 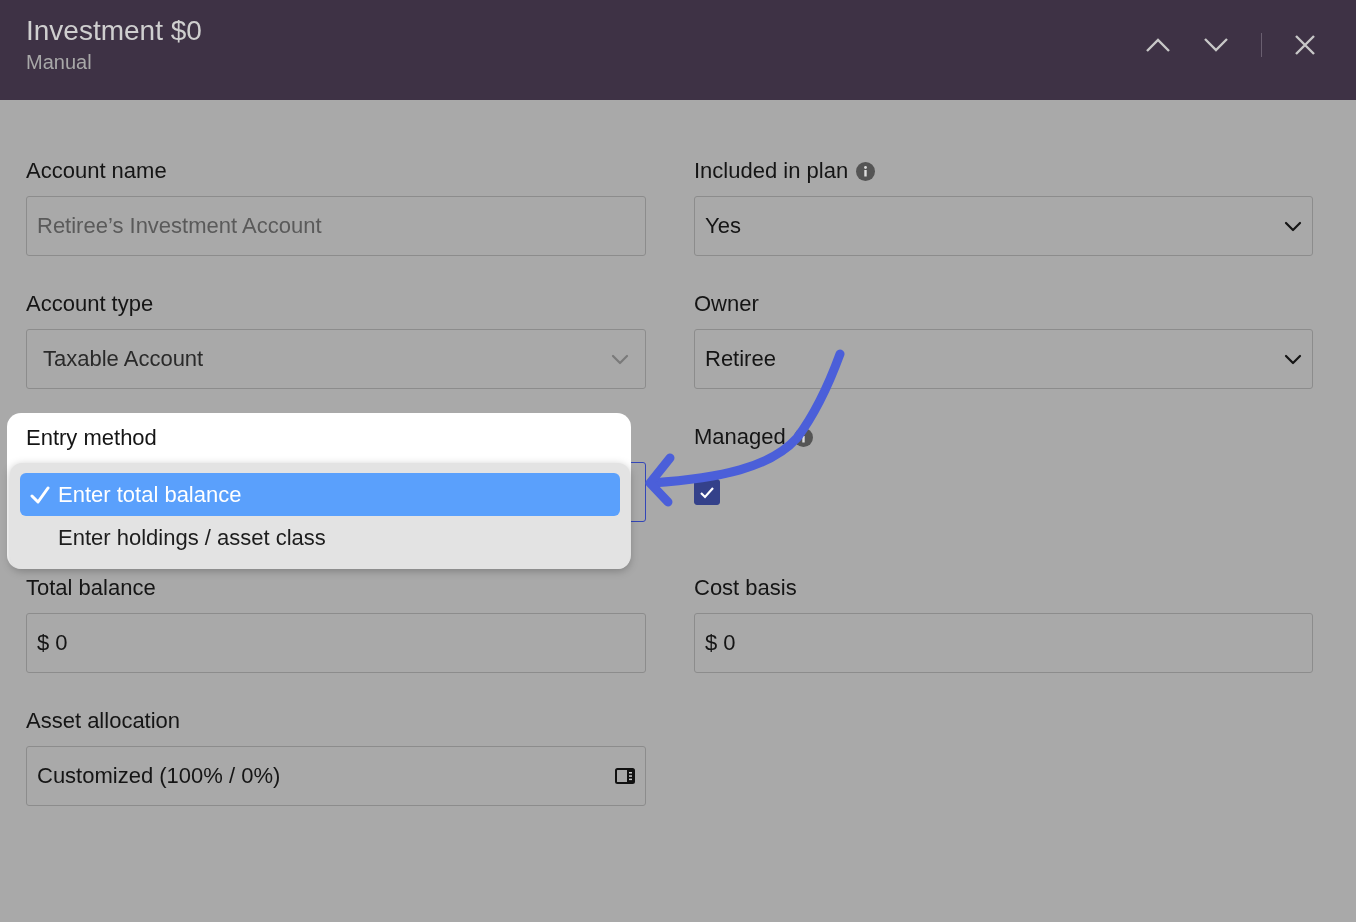 I want to click on select-field: Yes, so click(x=1003, y=226).